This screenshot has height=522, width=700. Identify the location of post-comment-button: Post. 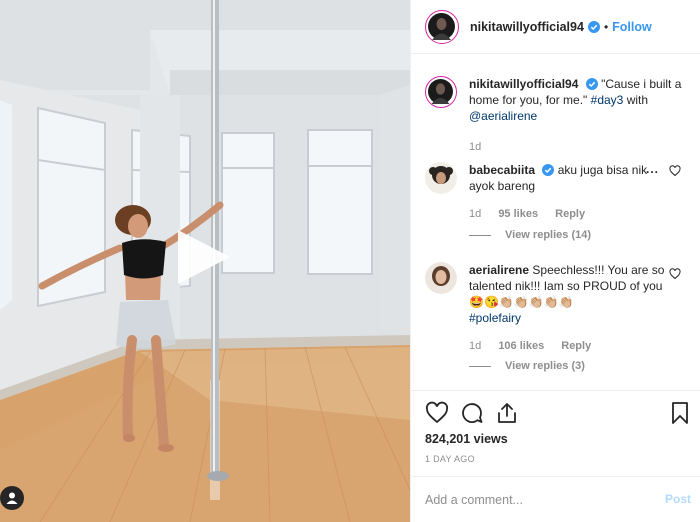
(678, 499).